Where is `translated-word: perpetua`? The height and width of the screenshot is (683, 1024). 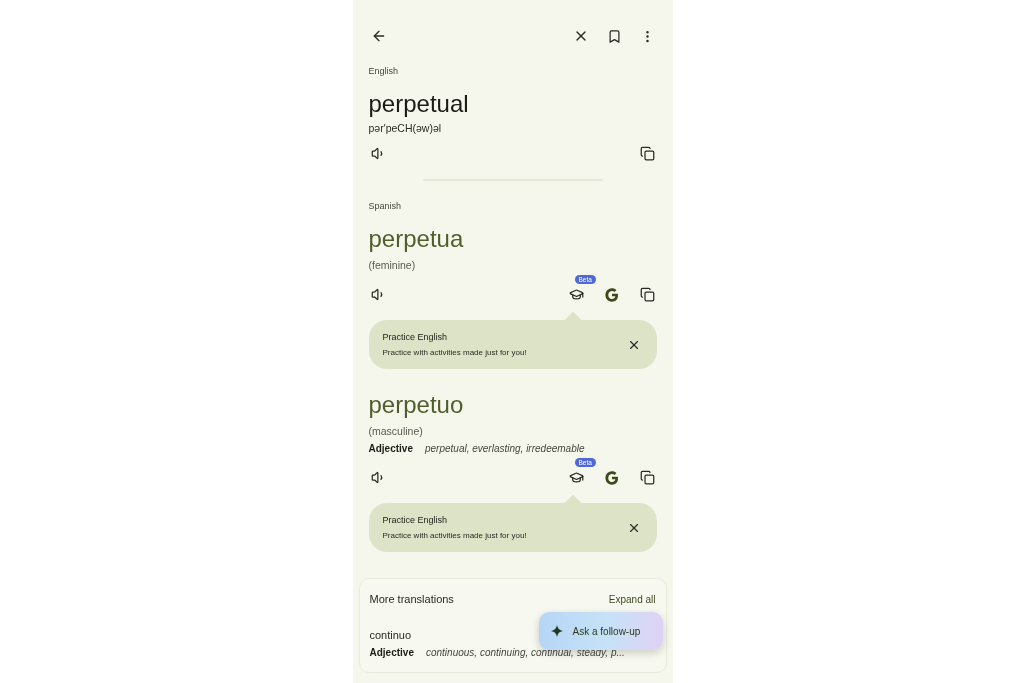 translated-word: perpetua is located at coordinates (416, 239).